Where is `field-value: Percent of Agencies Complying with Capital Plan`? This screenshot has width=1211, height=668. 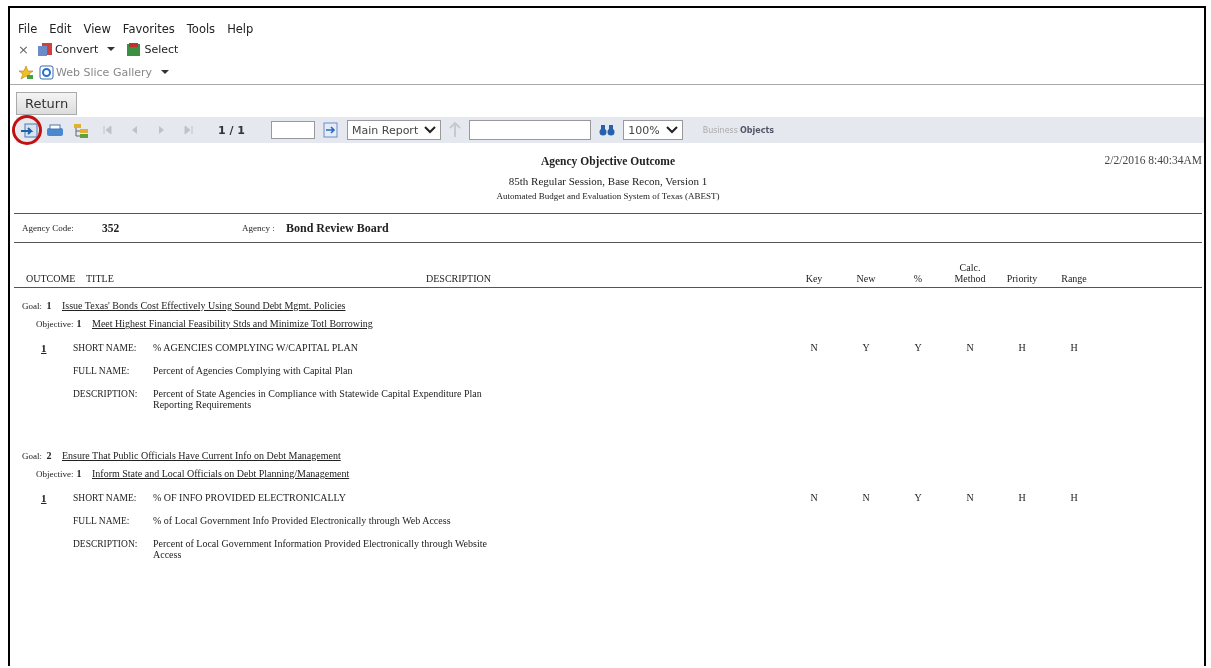
field-value: Percent of Agencies Complying with Capital Plan is located at coordinates (253, 370).